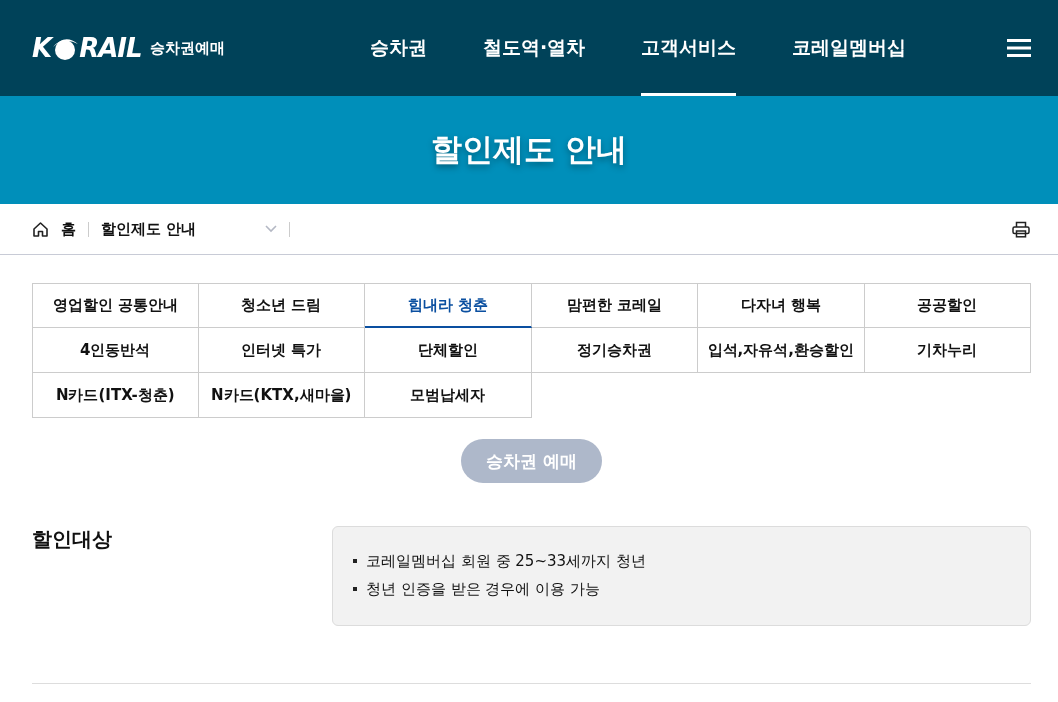 The height and width of the screenshot is (702, 1058). Describe the element at coordinates (614, 350) in the screenshot. I see `tab: 정기승차권` at that location.